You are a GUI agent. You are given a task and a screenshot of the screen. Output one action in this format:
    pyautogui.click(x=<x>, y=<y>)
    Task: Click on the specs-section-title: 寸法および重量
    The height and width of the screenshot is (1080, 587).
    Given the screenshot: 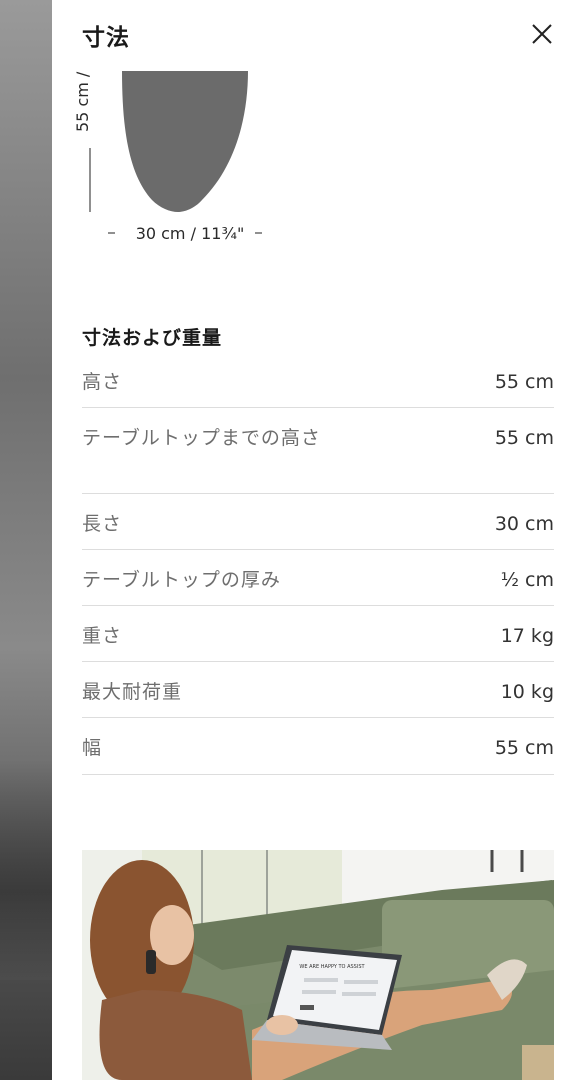 What is the action you would take?
    pyautogui.click(x=152, y=338)
    